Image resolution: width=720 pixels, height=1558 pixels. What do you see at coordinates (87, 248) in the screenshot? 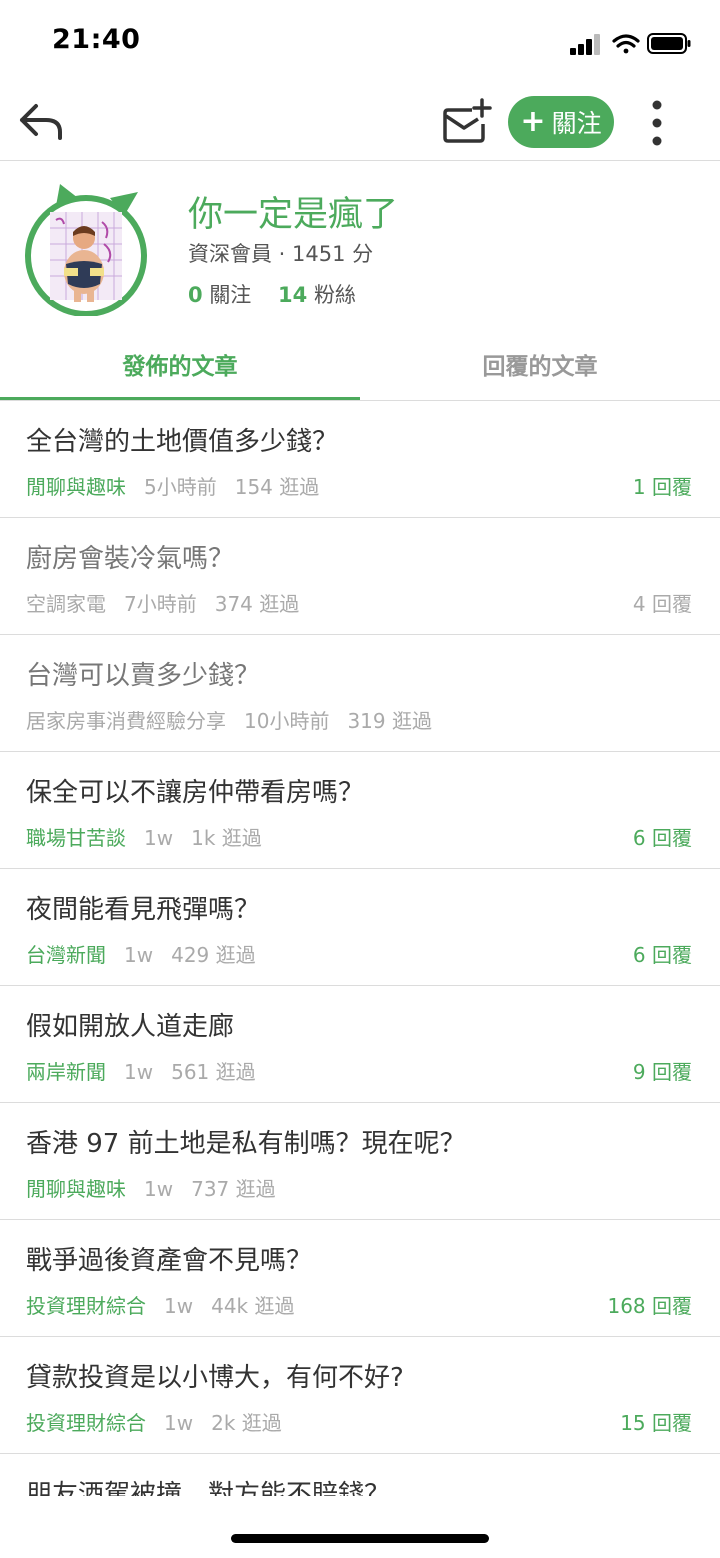
I see `avatar` at bounding box center [87, 248].